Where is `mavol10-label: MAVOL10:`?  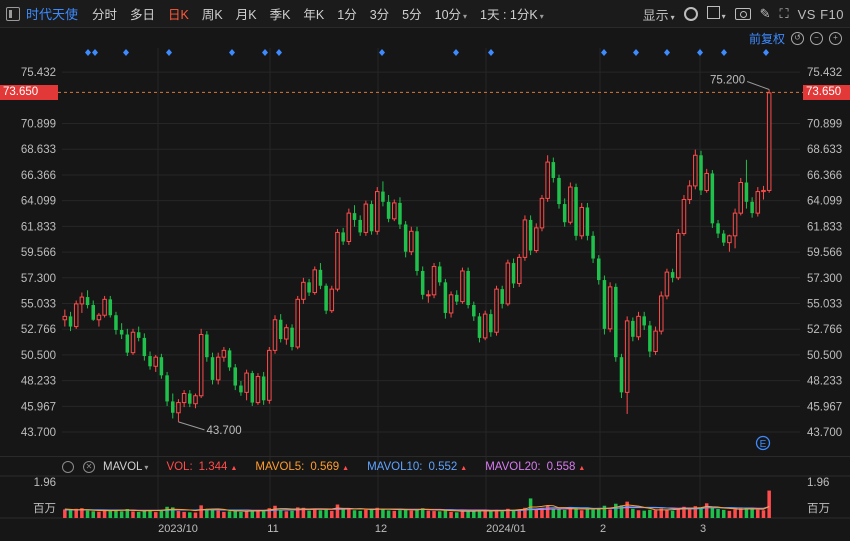 mavol10-label: MAVOL10: is located at coordinates (395, 466).